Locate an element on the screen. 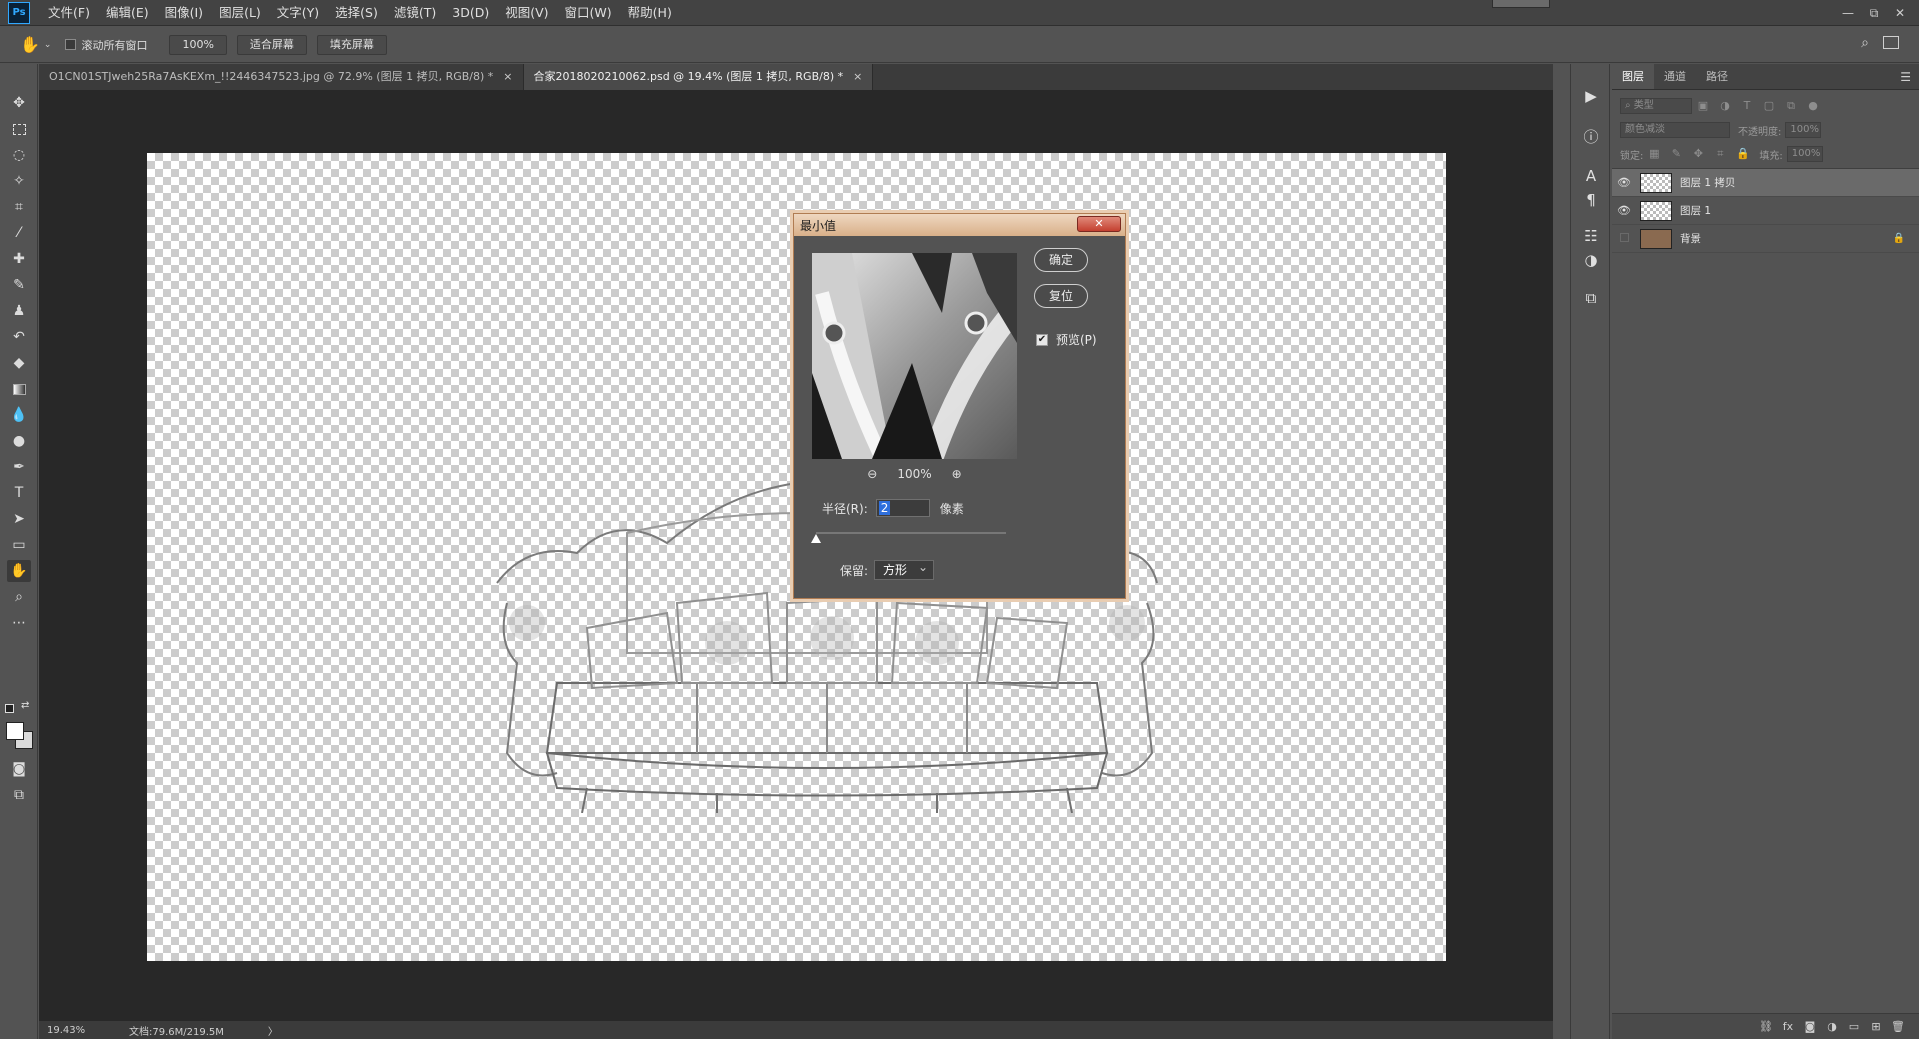 The image size is (1919, 1039). folder-icon: ▭ is located at coordinates (1854, 1026).